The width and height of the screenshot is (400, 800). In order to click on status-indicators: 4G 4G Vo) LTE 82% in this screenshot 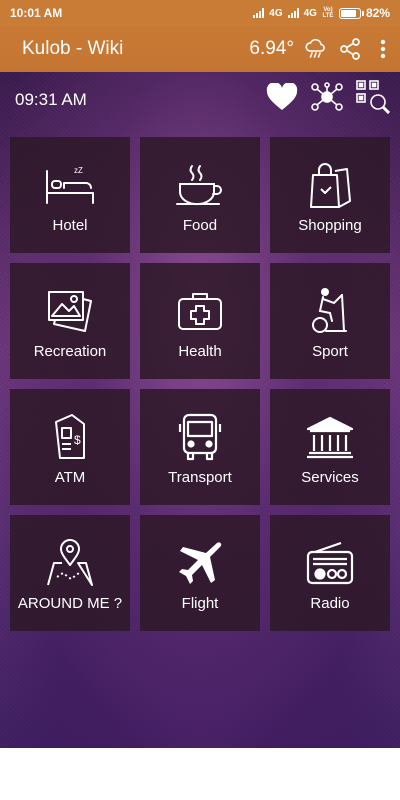, I will do `click(321, 13)`.